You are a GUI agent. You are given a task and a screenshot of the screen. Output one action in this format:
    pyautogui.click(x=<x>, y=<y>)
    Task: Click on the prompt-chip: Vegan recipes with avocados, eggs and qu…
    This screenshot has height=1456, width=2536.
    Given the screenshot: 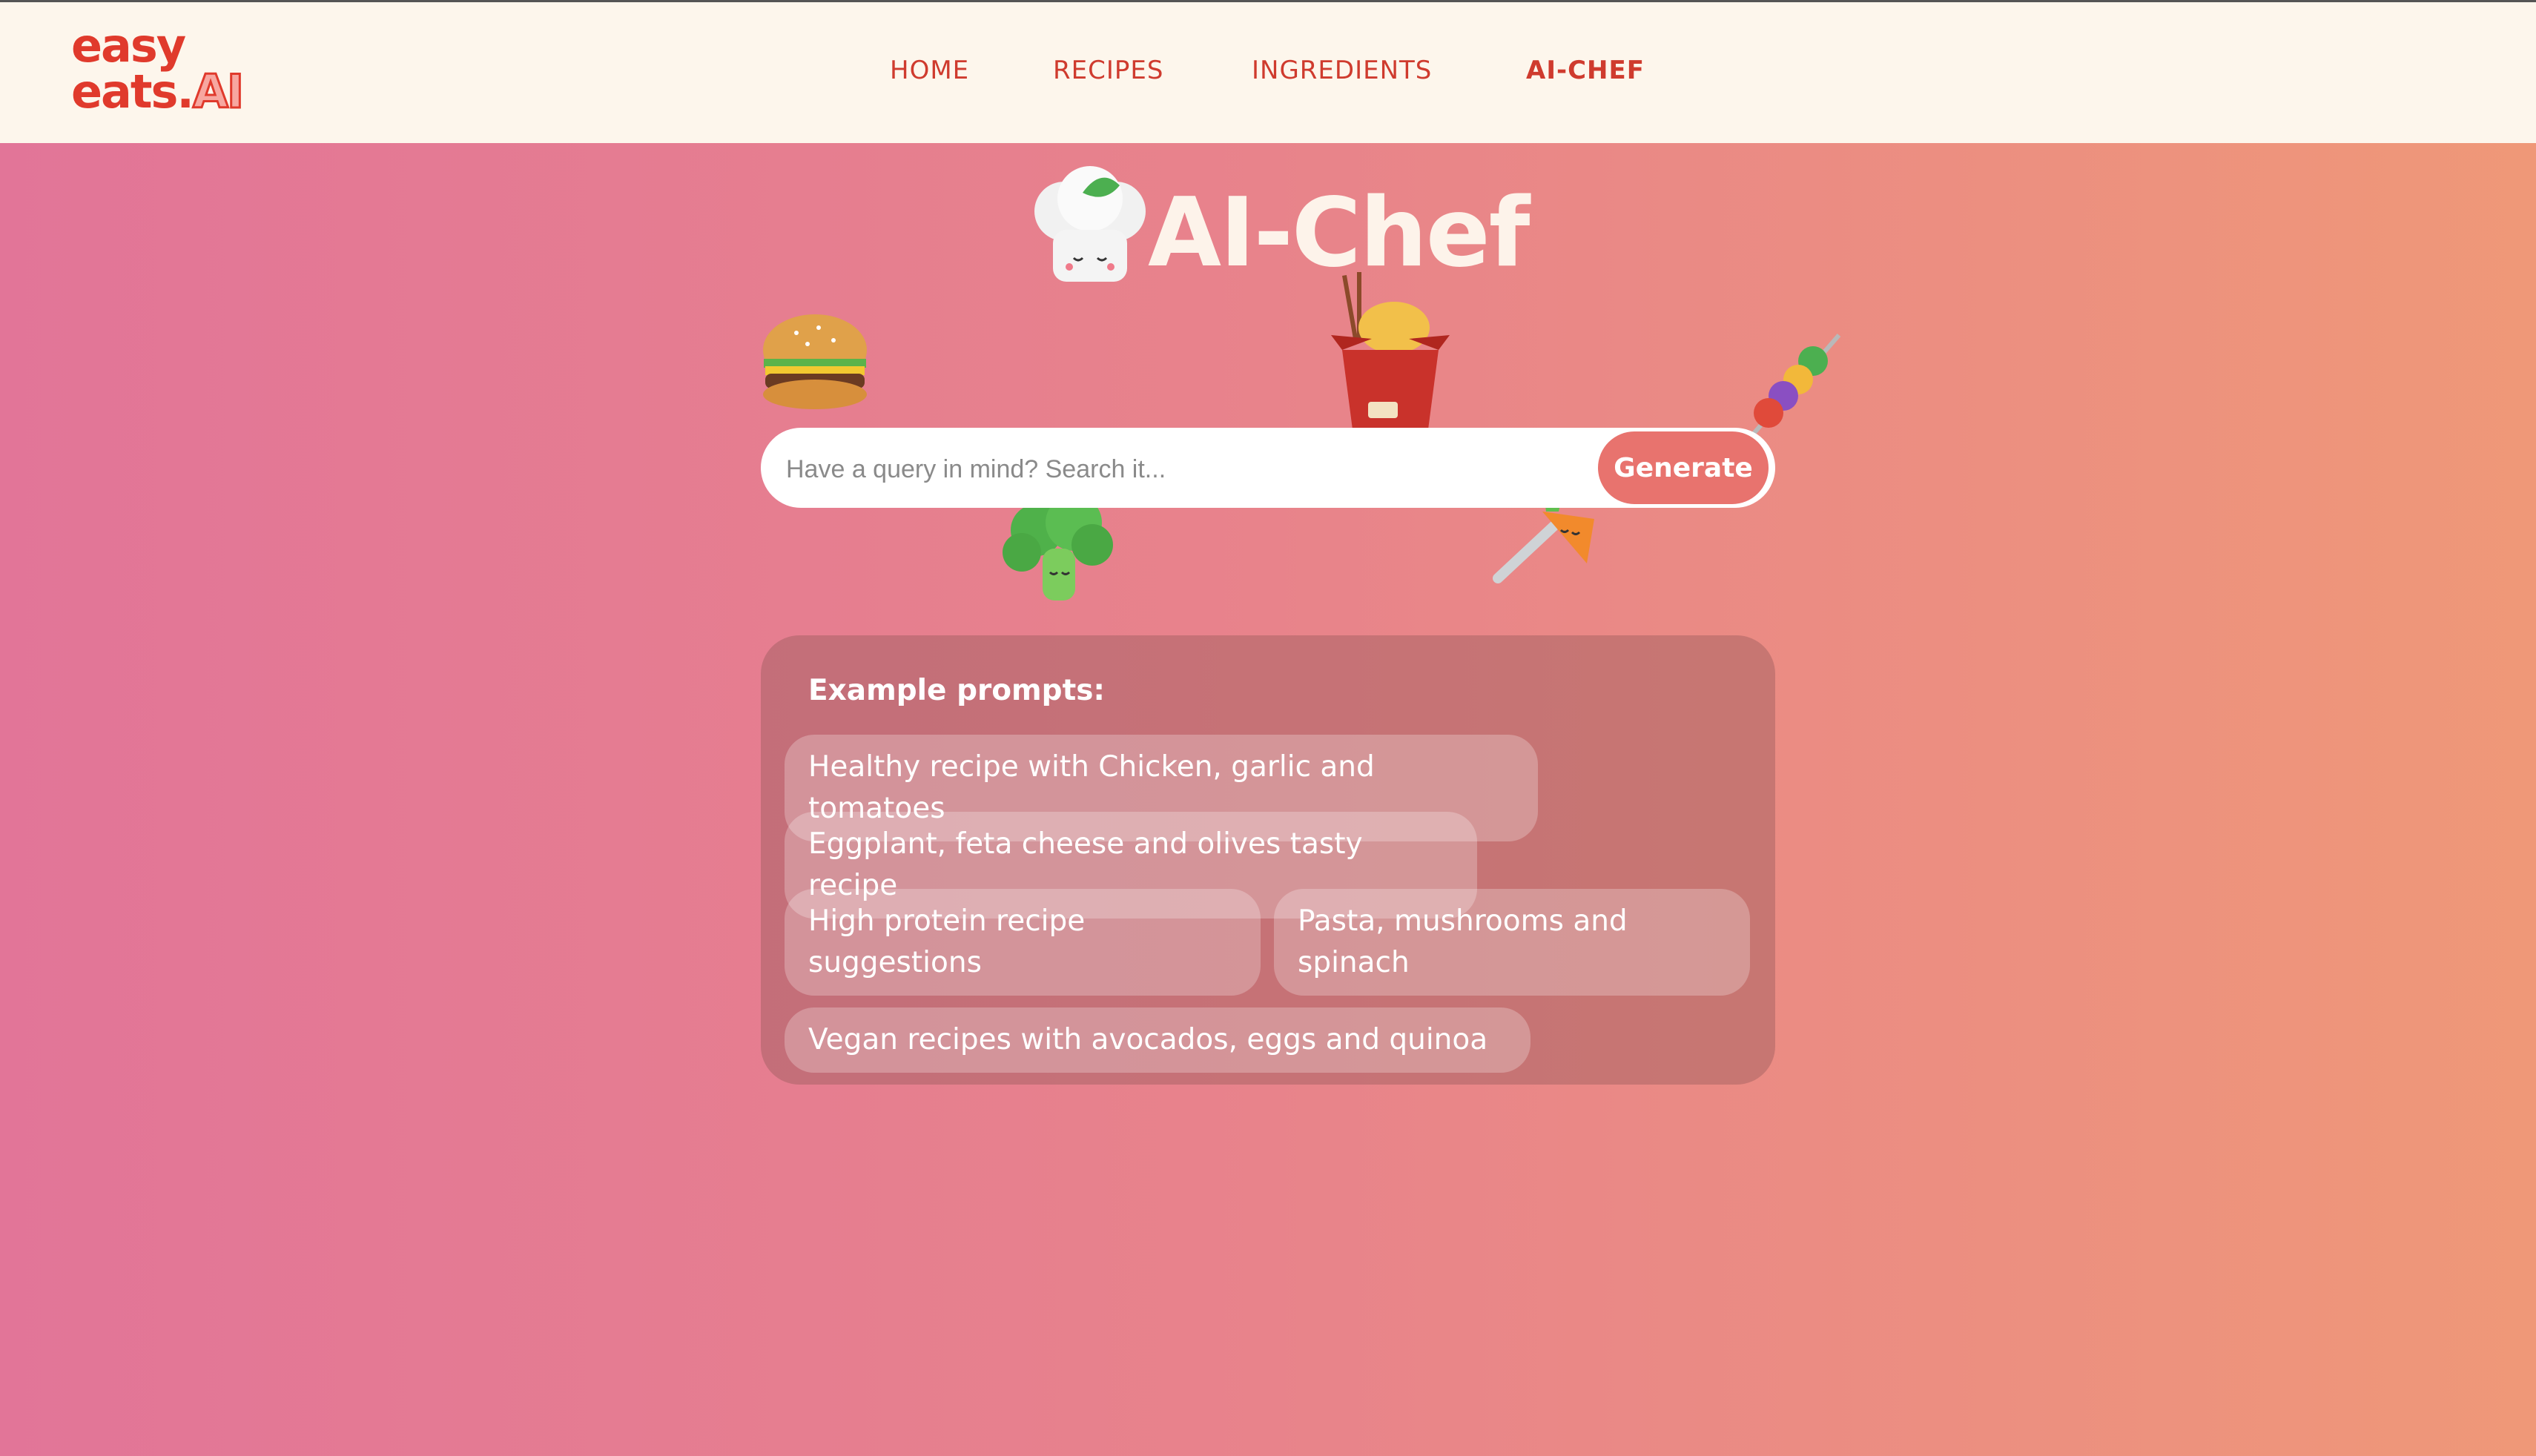 What is the action you would take?
    pyautogui.click(x=1157, y=1040)
    